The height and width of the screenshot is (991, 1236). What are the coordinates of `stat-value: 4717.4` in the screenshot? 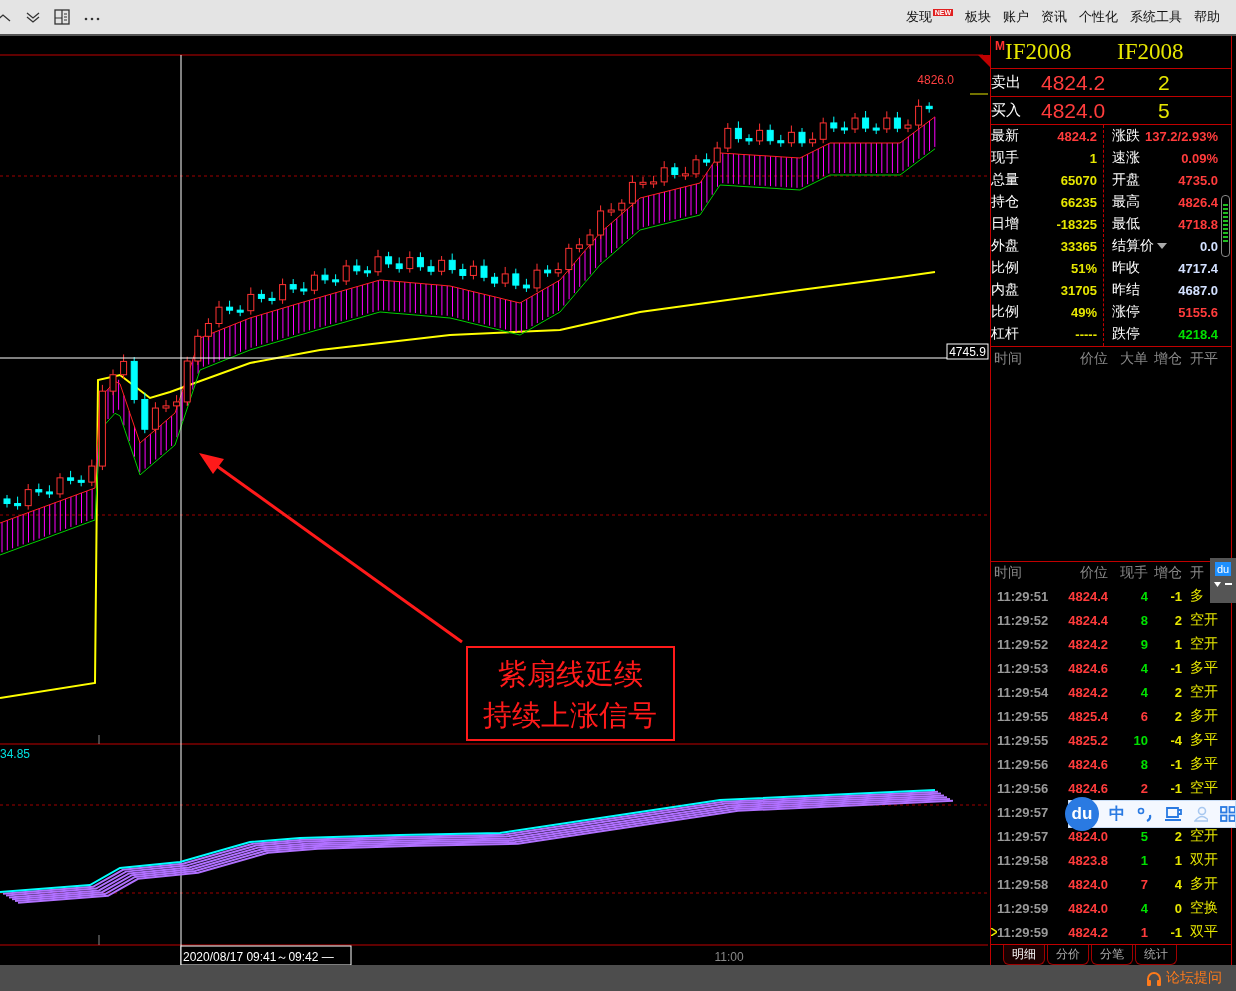 It's located at (1198, 268).